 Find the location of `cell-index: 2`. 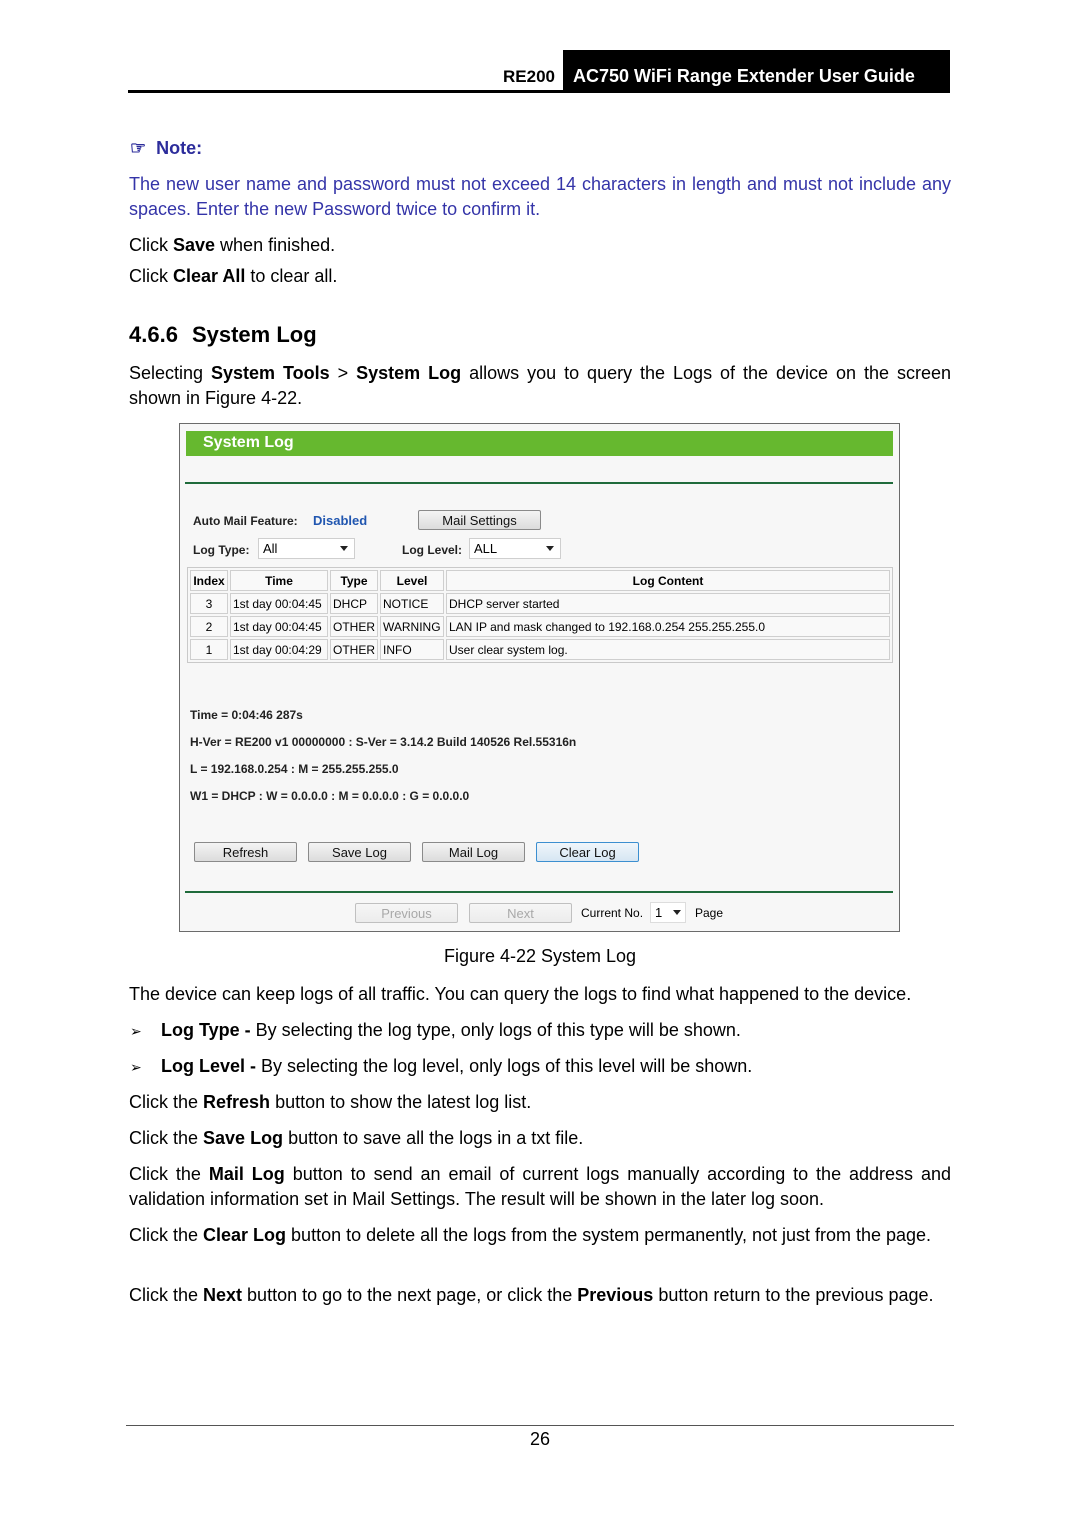

cell-index: 2 is located at coordinates (209, 626).